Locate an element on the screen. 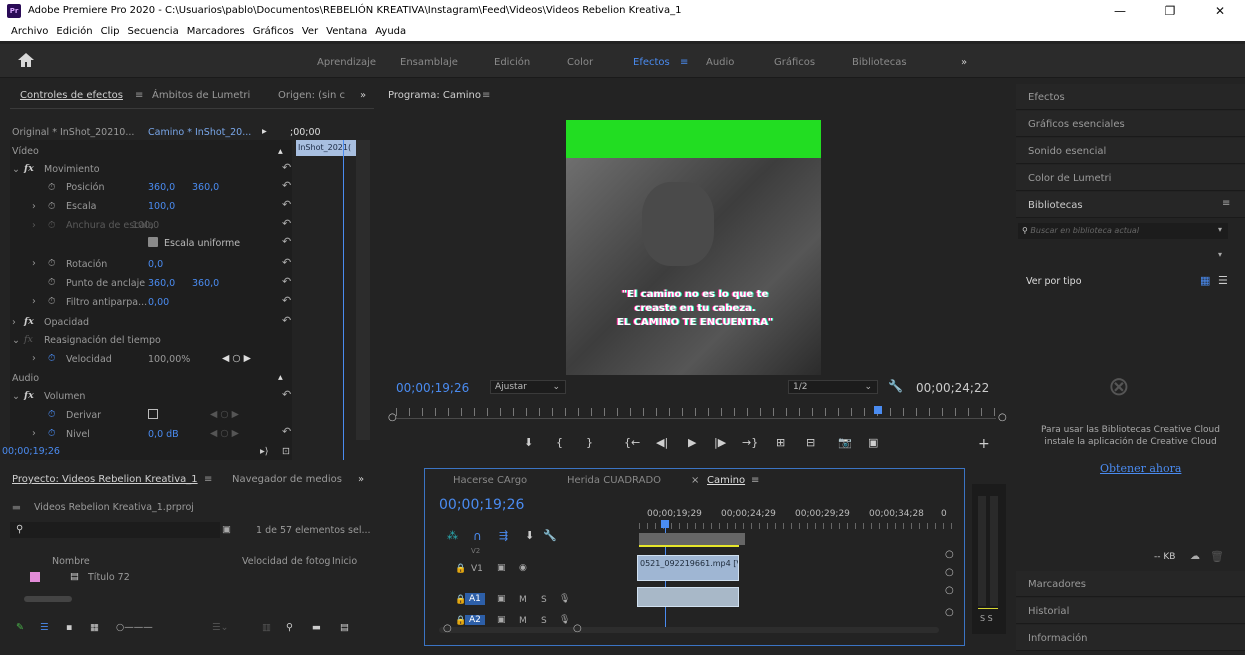 The image size is (1245, 655). linked-selection-icon: ∩ is located at coordinates (477, 536).